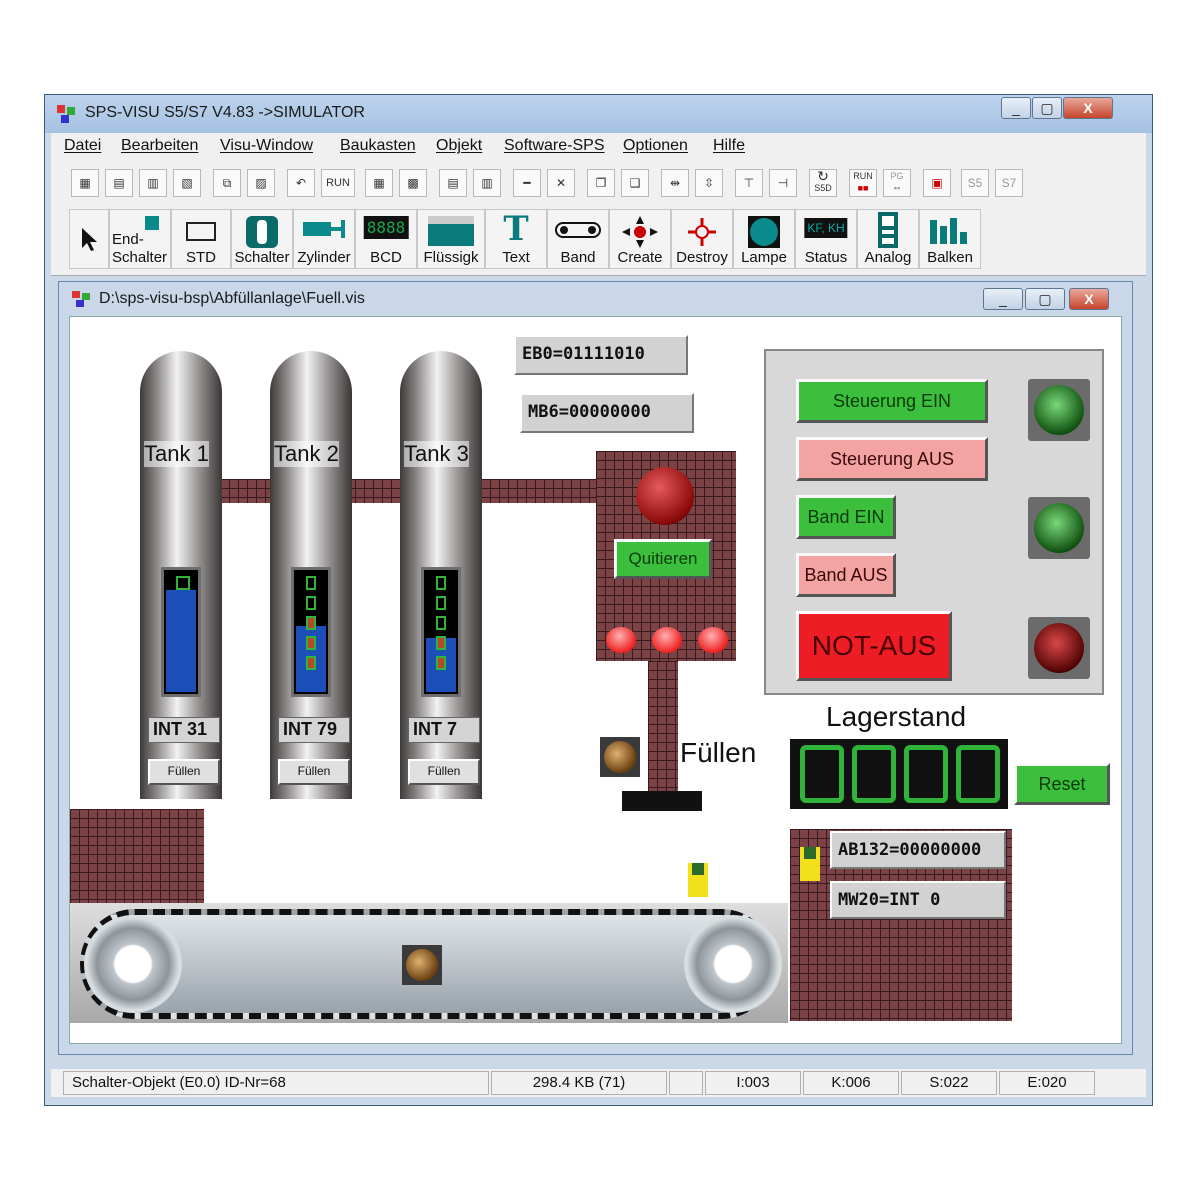 The height and width of the screenshot is (1200, 1200). What do you see at coordinates (225, 112) in the screenshot?
I see `window-title: SPS-VISU S5/S7 V4.83 ->SIMULATOR` at bounding box center [225, 112].